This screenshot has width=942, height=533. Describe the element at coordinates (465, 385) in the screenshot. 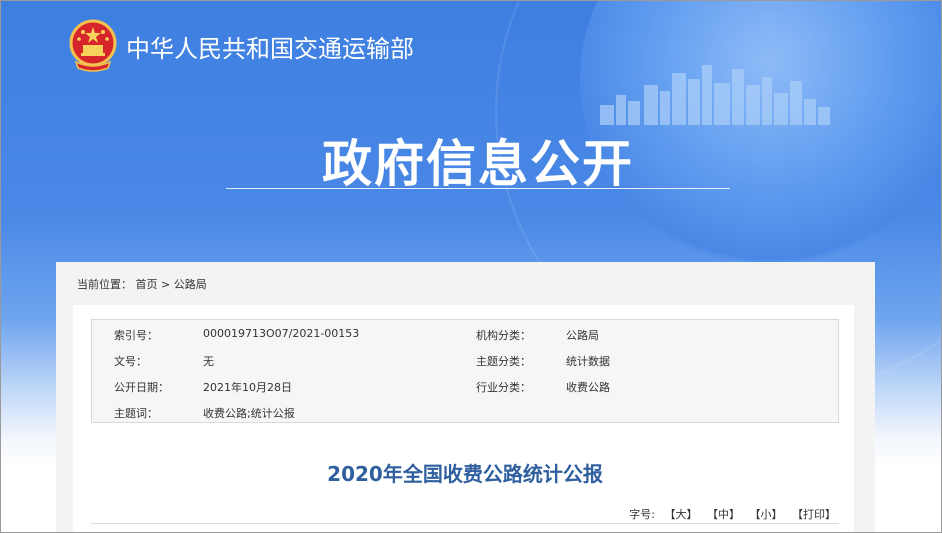

I see `metadata-row: 公开日期： 2021年10月28日 行业分类： 收费公路` at that location.